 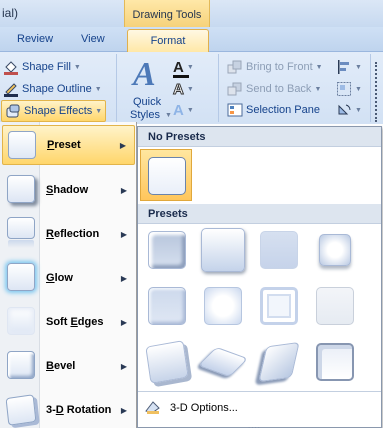 I want to click on send-to-back-button: Send to Back ▼, so click(x=274, y=89).